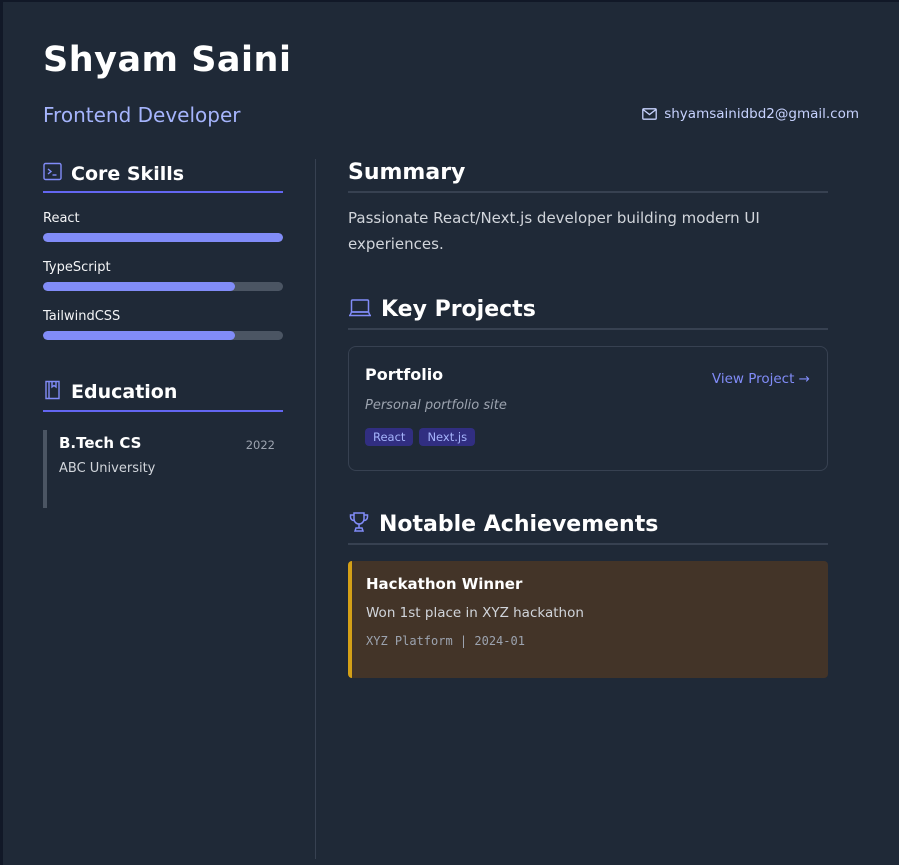 The image size is (899, 865). I want to click on left-column: Core Skills React TypeScript TailwindCSS, so click(163, 335).